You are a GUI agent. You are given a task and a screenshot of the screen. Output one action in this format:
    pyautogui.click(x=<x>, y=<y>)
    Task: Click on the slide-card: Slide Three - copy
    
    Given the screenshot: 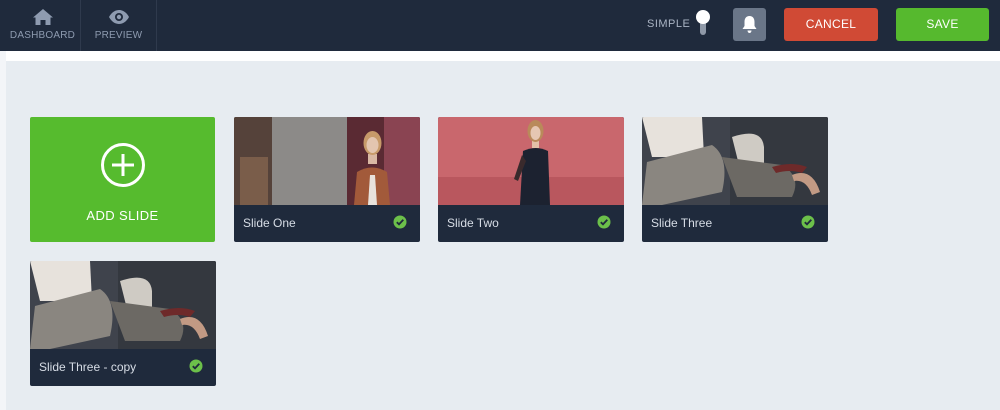 What is the action you would take?
    pyautogui.click(x=123, y=323)
    